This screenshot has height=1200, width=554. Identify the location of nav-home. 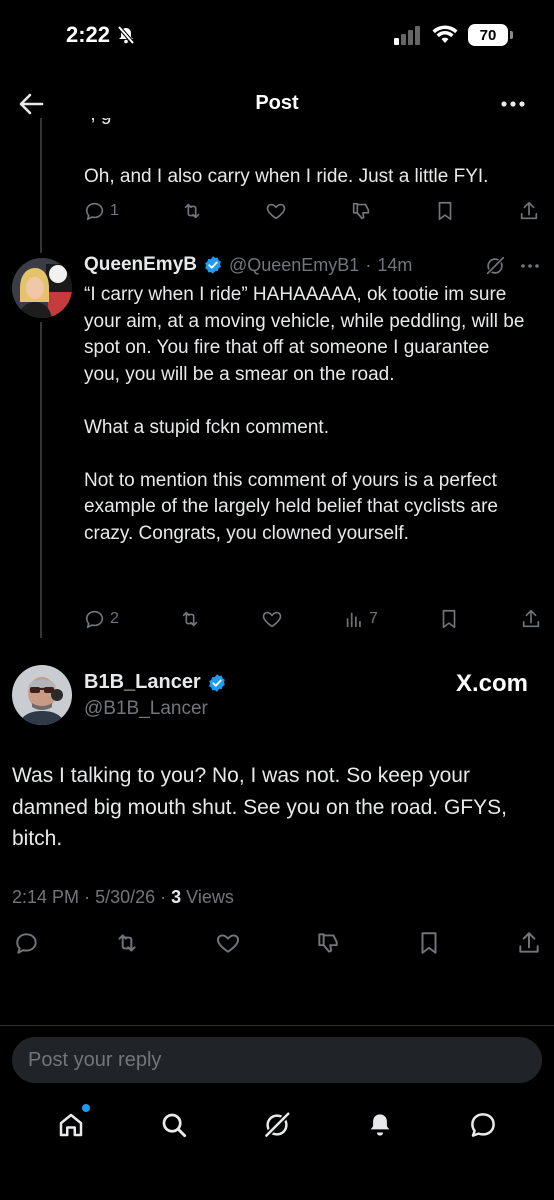
(73, 1122).